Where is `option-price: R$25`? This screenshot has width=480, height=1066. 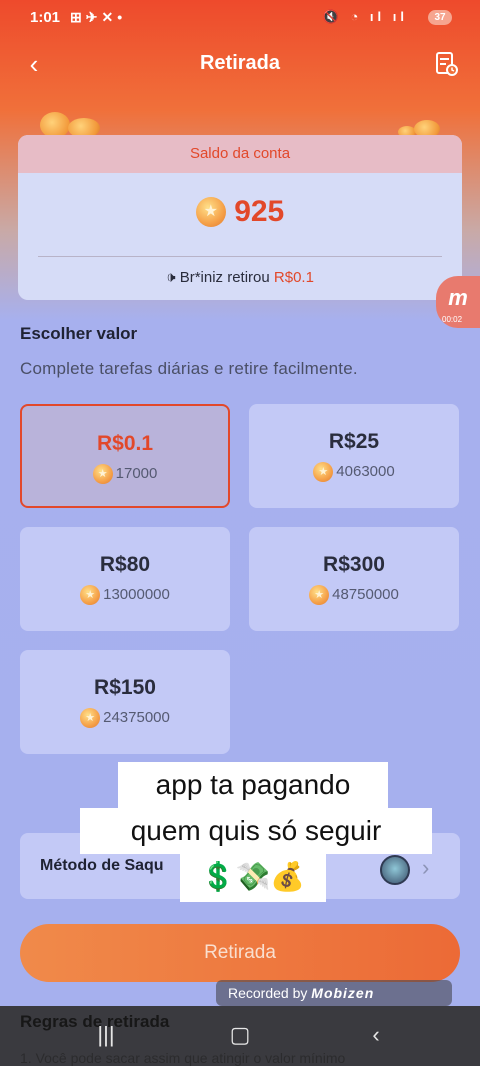 option-price: R$25 is located at coordinates (354, 441).